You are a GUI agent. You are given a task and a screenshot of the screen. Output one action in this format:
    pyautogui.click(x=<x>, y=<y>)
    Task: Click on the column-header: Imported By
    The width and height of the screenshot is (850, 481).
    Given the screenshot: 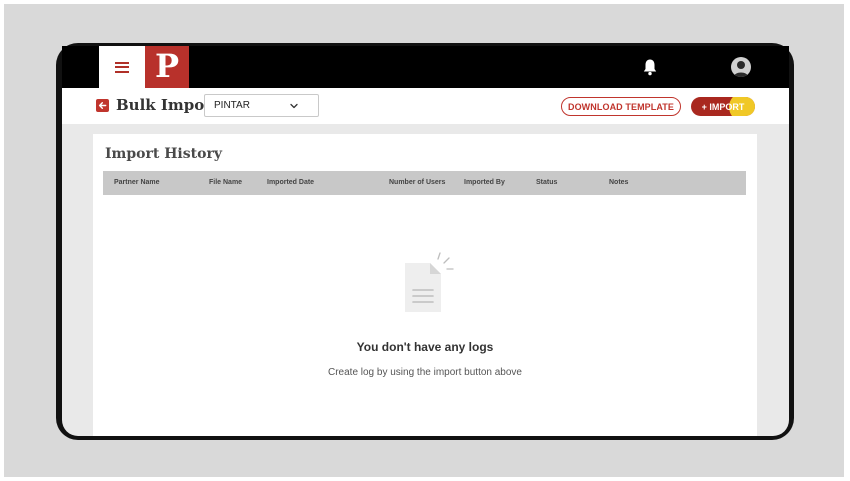 What is the action you would take?
    pyautogui.click(x=484, y=182)
    